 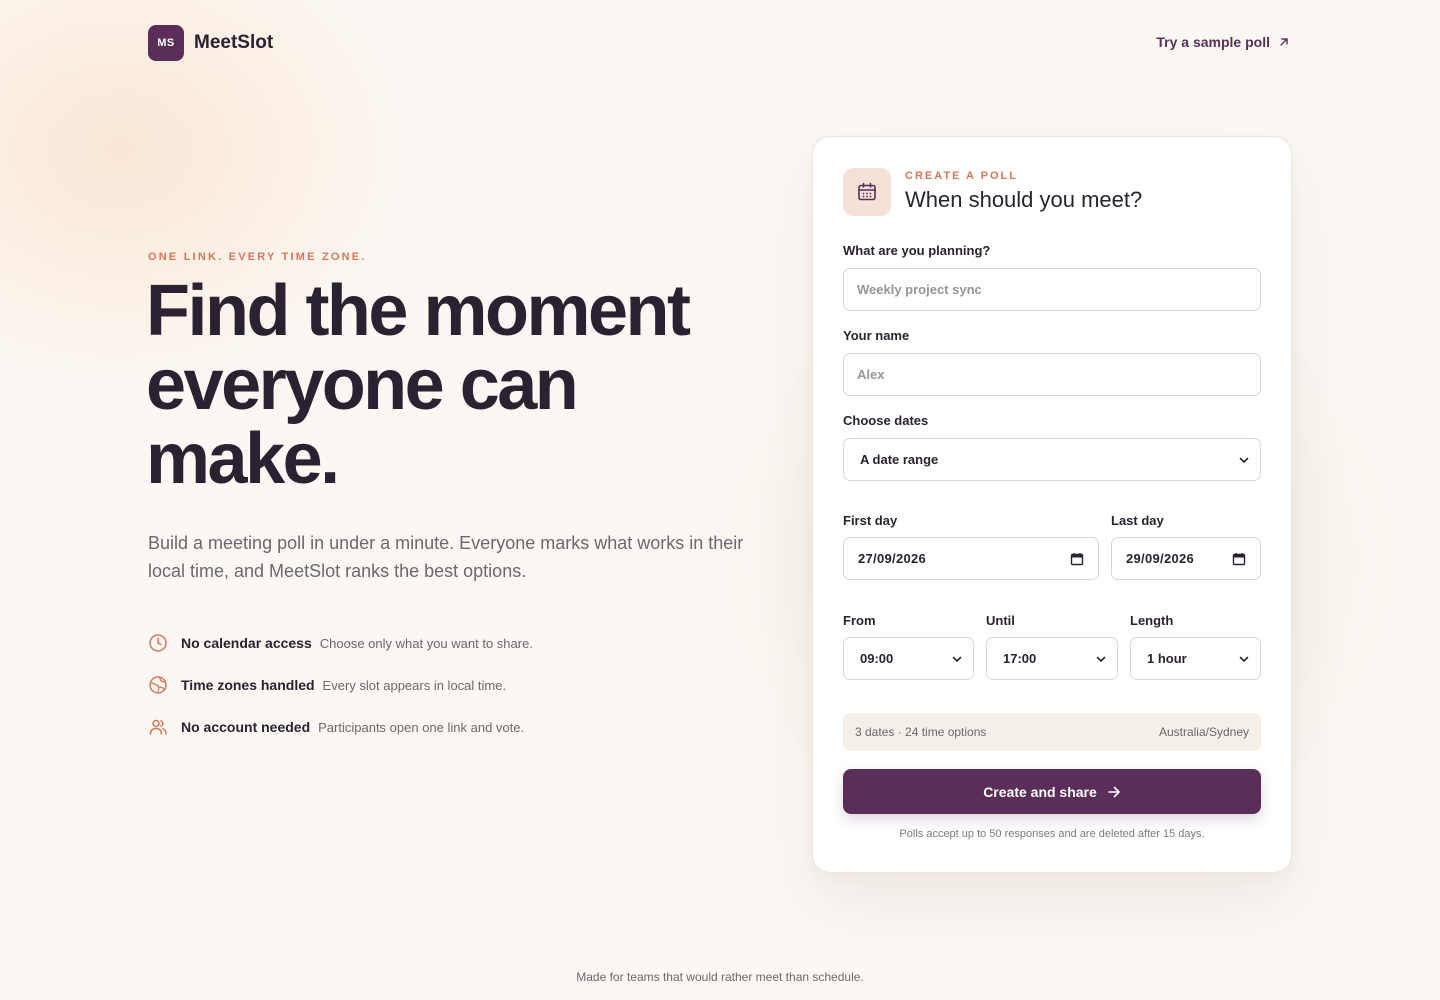 I want to click on hero-title-line-3: make., so click(x=243, y=459).